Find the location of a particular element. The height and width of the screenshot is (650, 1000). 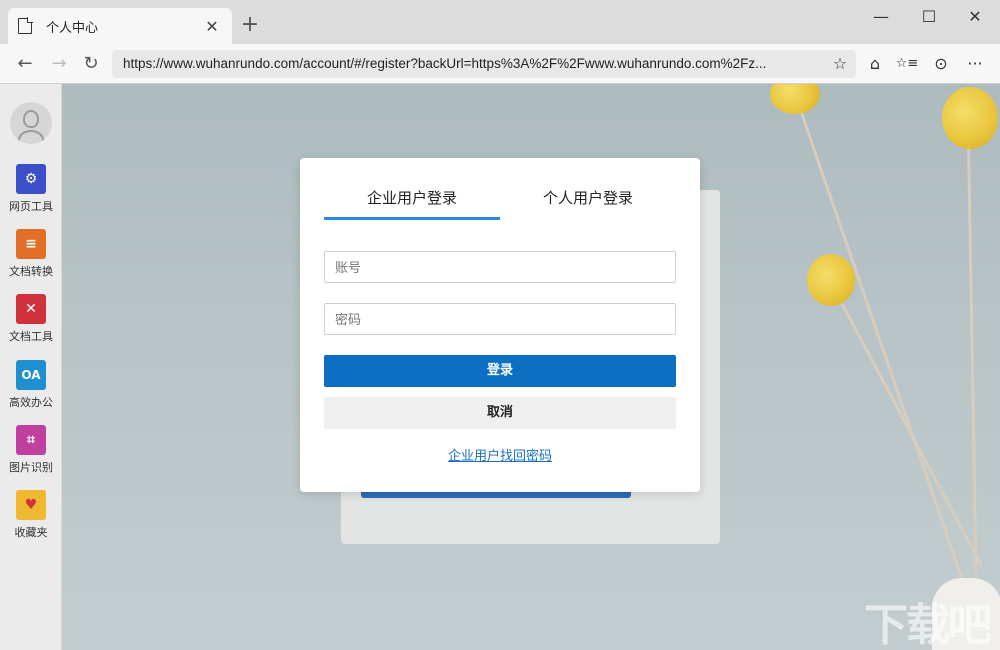

doc-convert-icon: ≡ is located at coordinates (31, 244).